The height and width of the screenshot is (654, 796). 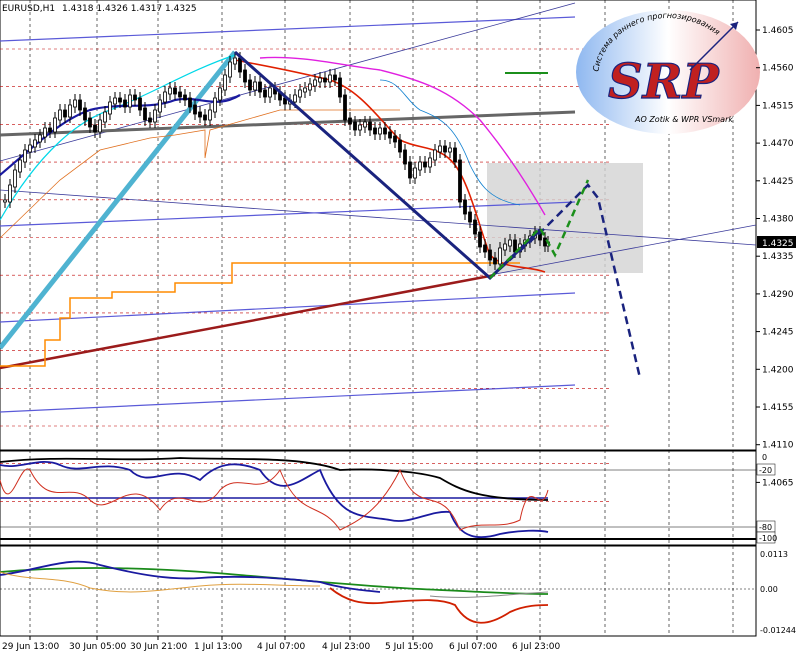 What do you see at coordinates (281, 647) in the screenshot?
I see `time-tick-label: 4 Jul 07:00` at bounding box center [281, 647].